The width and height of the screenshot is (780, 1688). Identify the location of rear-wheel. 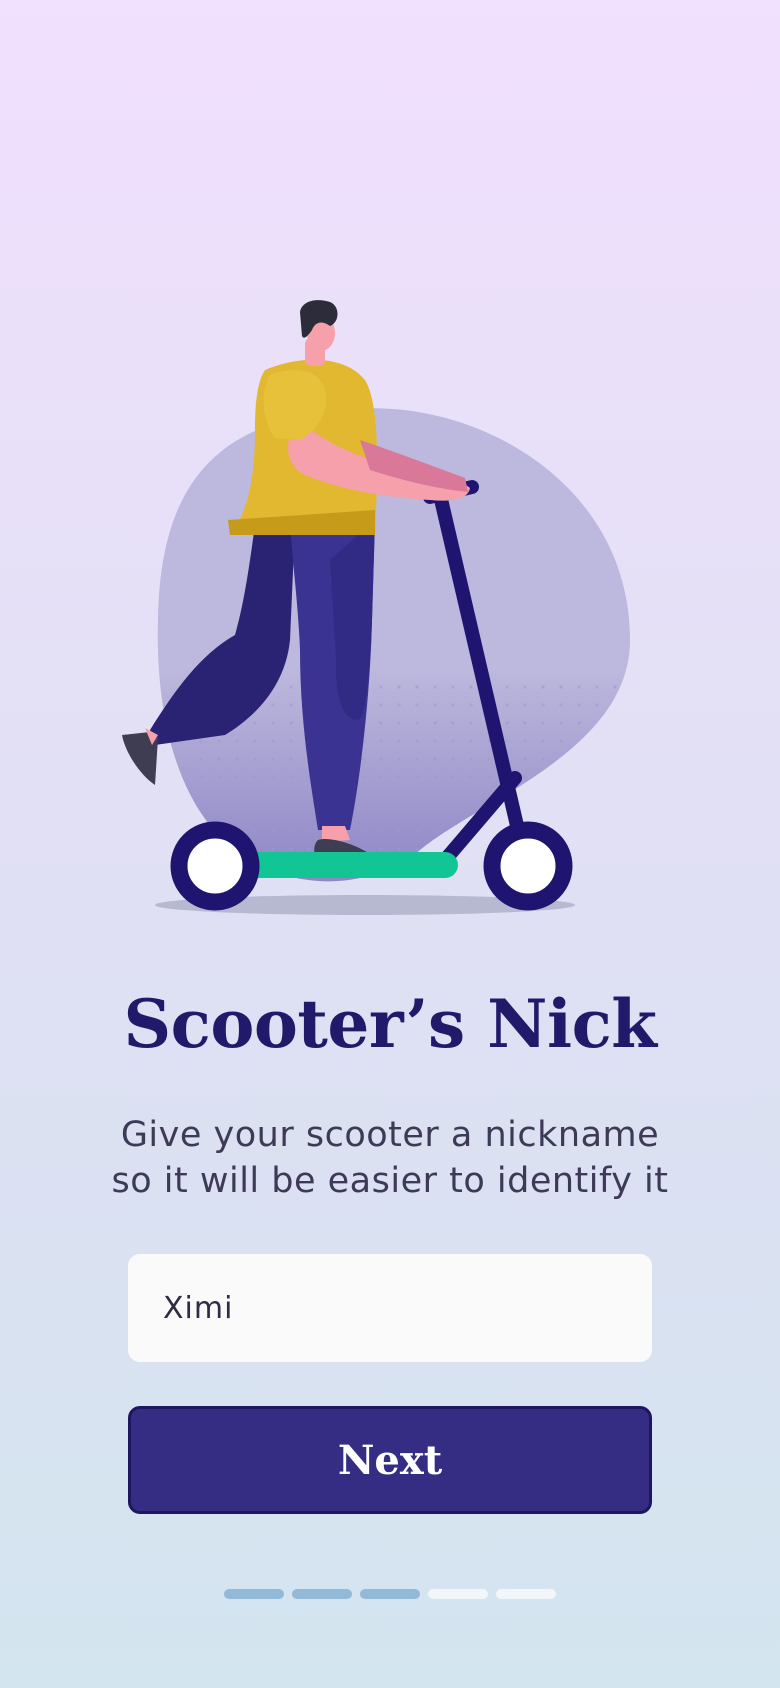
(215, 866).